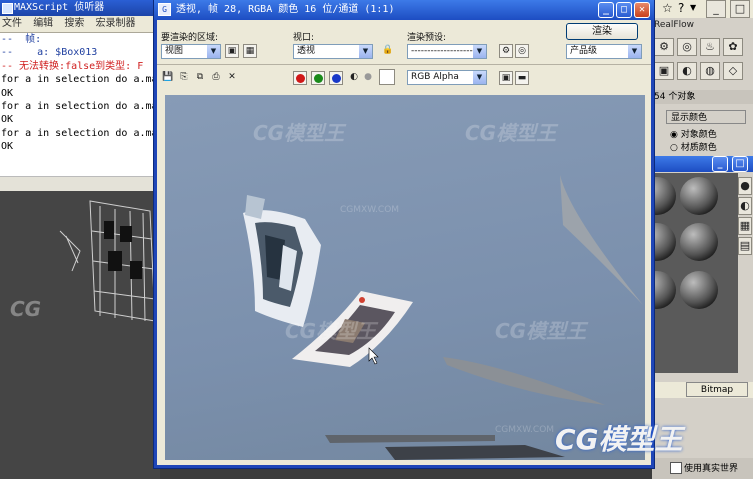 The width and height of the screenshot is (753, 479). I want to click on bitmap-button: Bitmap, so click(717, 389).